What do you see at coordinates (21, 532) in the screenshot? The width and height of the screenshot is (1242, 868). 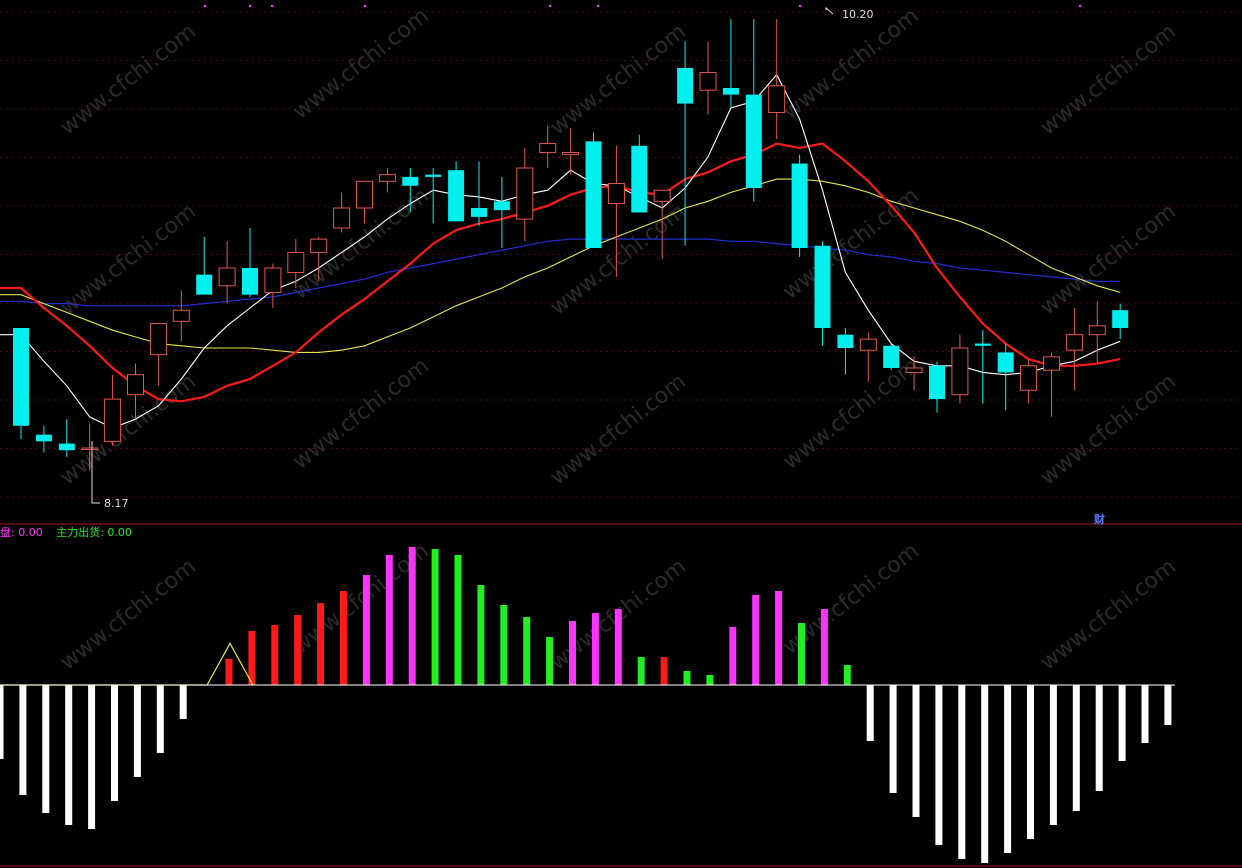 I see `legend-item-pan: 盘: 0.00` at bounding box center [21, 532].